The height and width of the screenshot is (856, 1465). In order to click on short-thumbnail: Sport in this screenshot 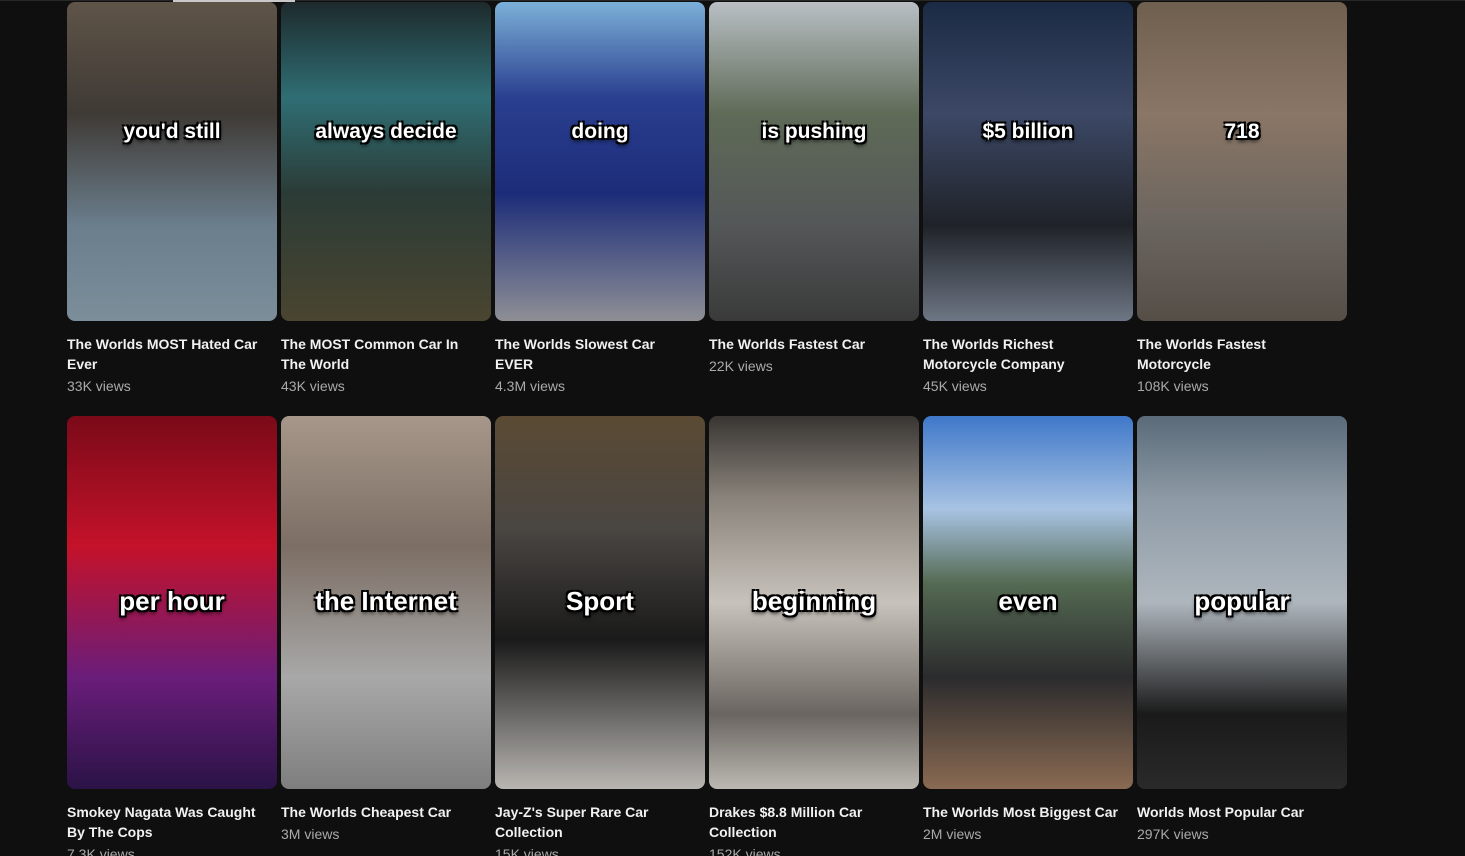, I will do `click(600, 602)`.